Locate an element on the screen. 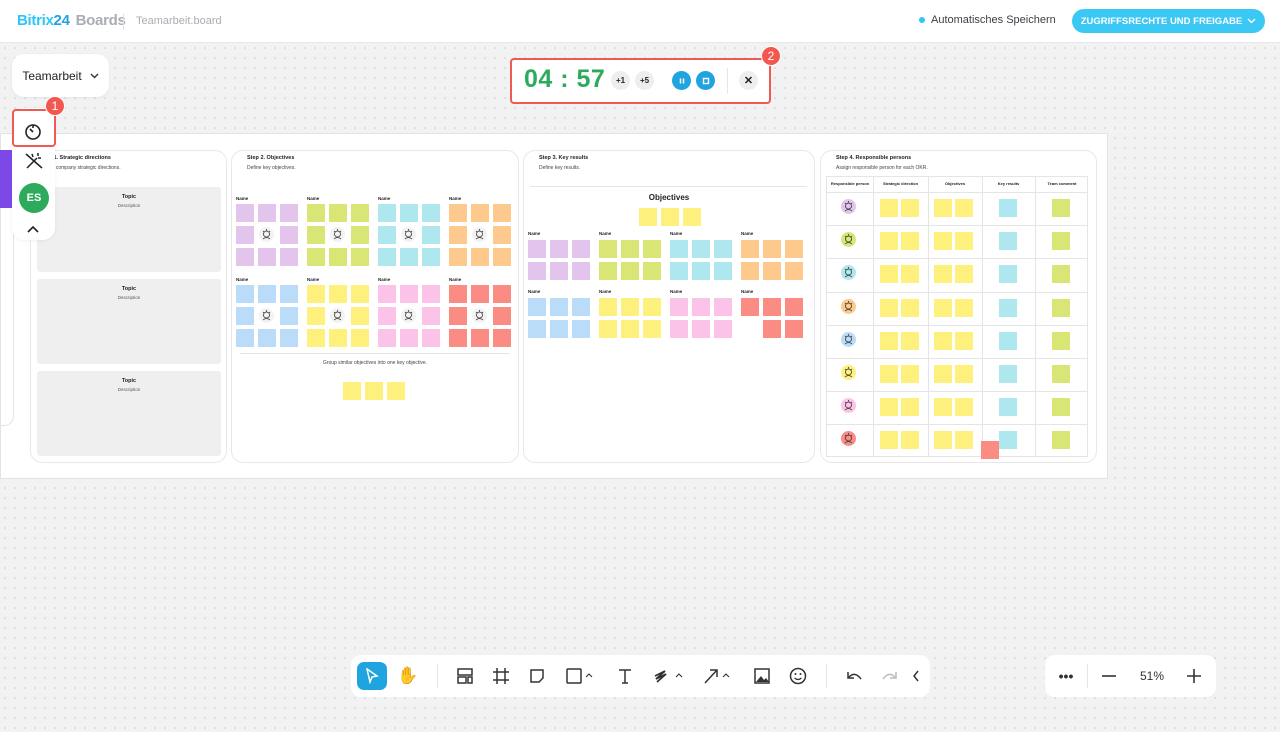 This screenshot has height=732, width=1280. more-options-button: ••• is located at coordinates (1066, 676).